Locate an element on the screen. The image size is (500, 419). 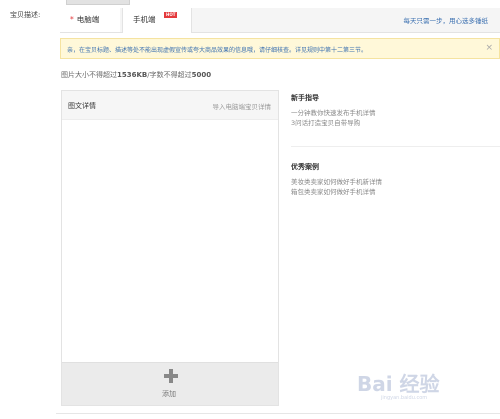
import-pc-detail-link: 导入电脑端宝贝详情 is located at coordinates (242, 106).